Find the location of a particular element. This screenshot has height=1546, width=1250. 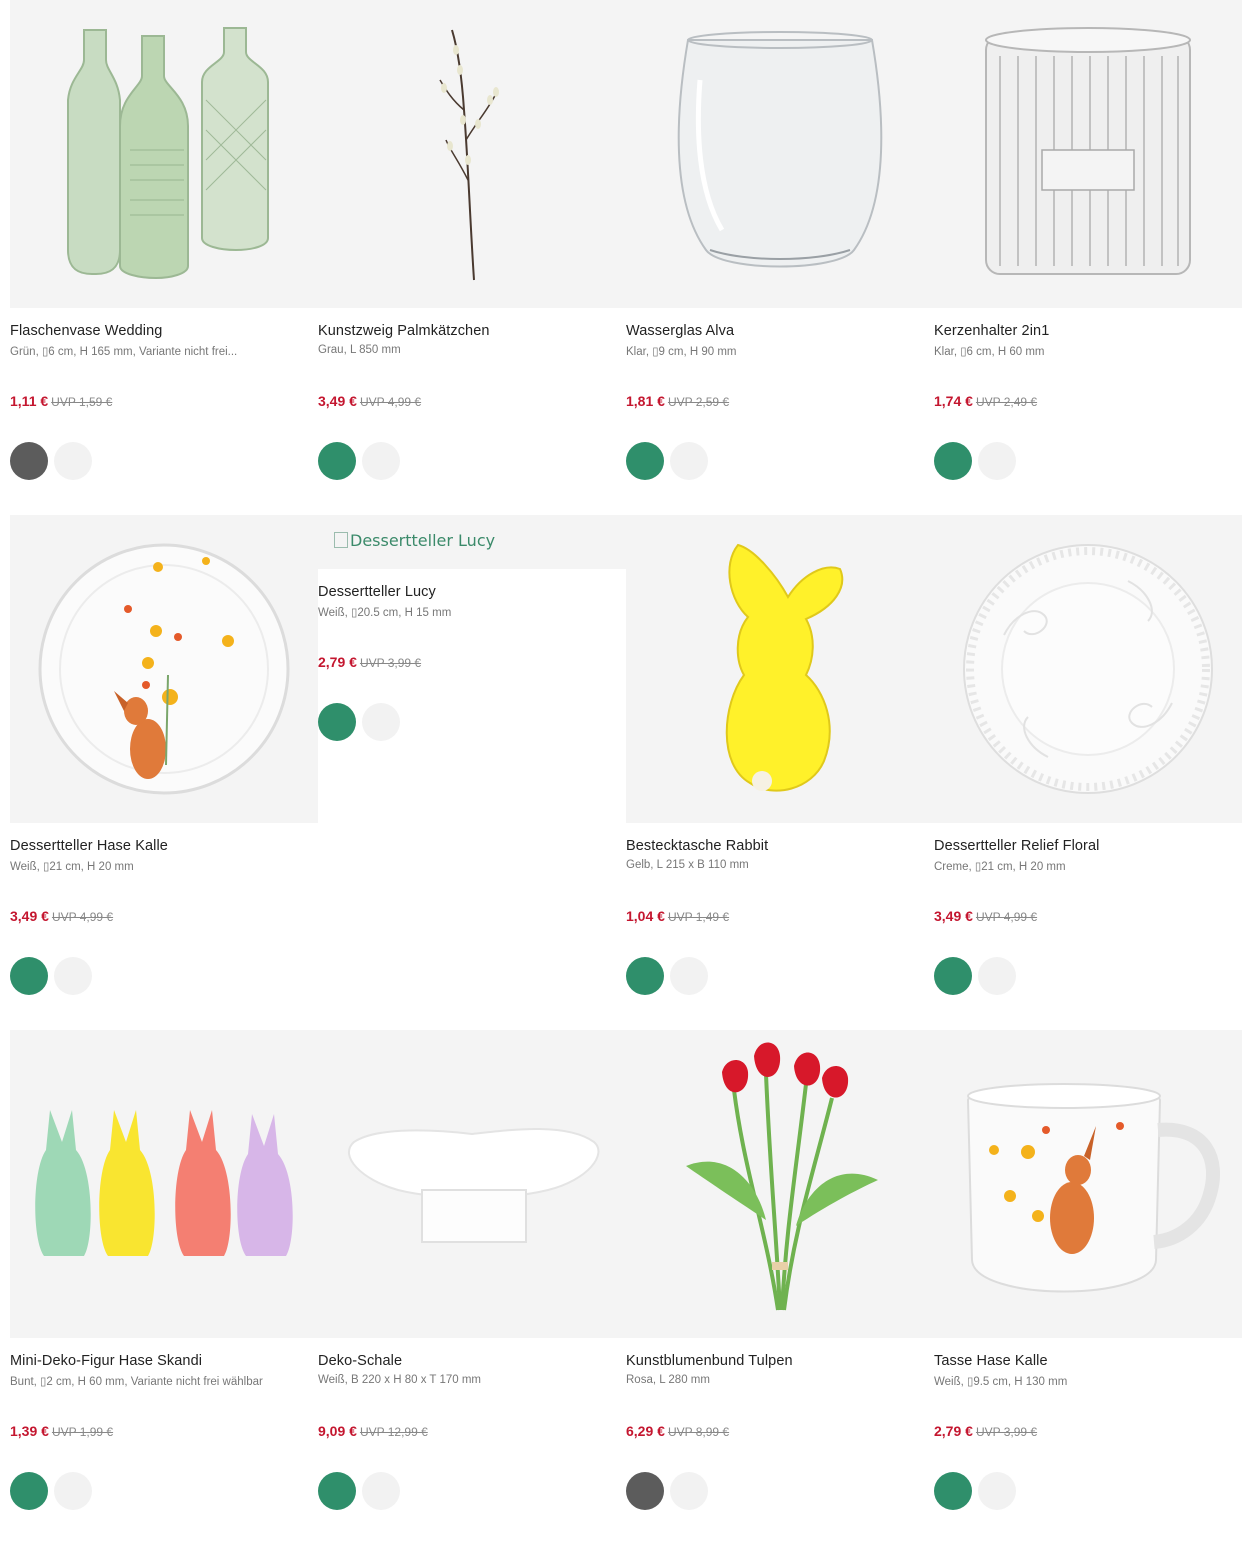

broken-image-alt-text: Dessertteller Lucy is located at coordinates (423, 540).